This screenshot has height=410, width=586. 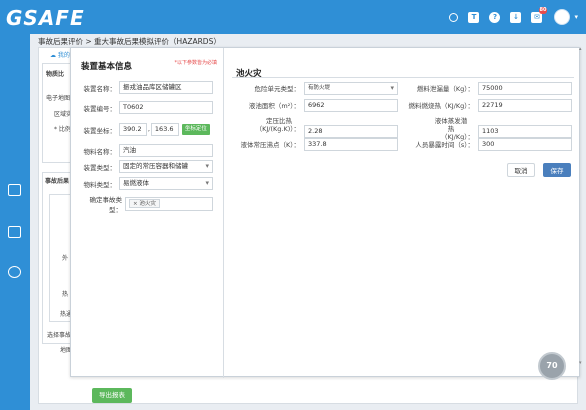 I want to click on background-section1-label: 物质比, so click(x=55, y=74).